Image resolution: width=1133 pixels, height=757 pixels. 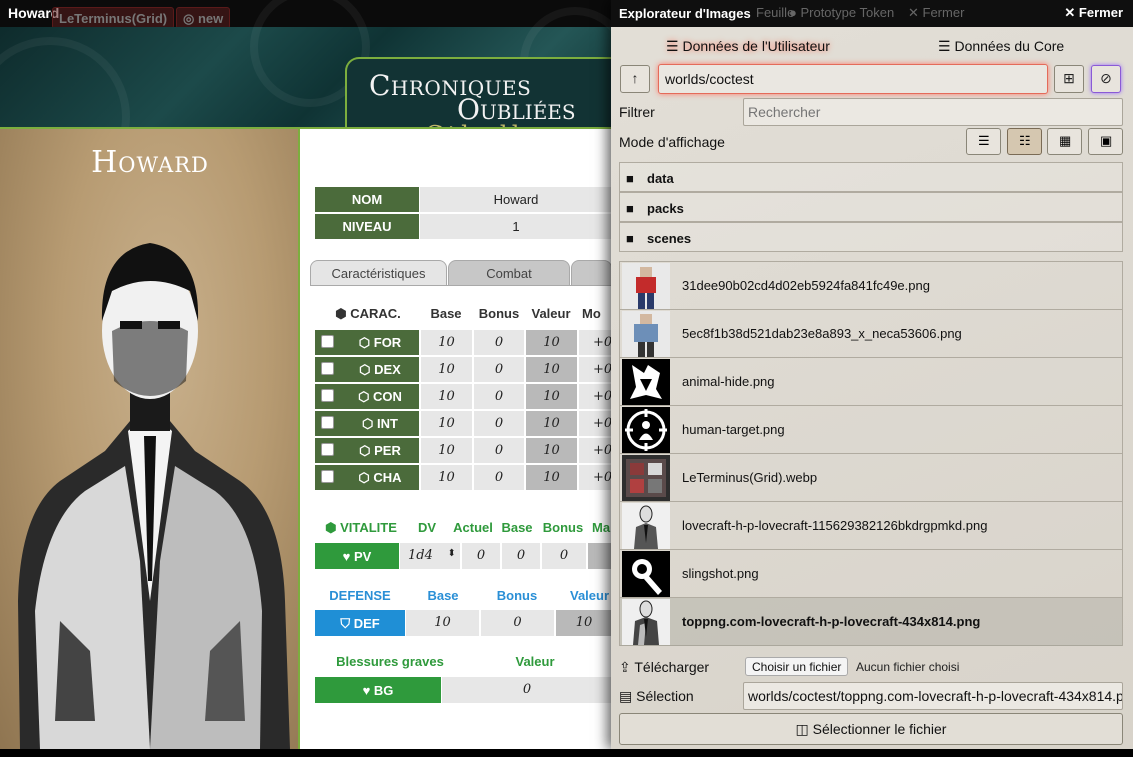 What do you see at coordinates (591, 273) in the screenshot?
I see `tab-more` at bounding box center [591, 273].